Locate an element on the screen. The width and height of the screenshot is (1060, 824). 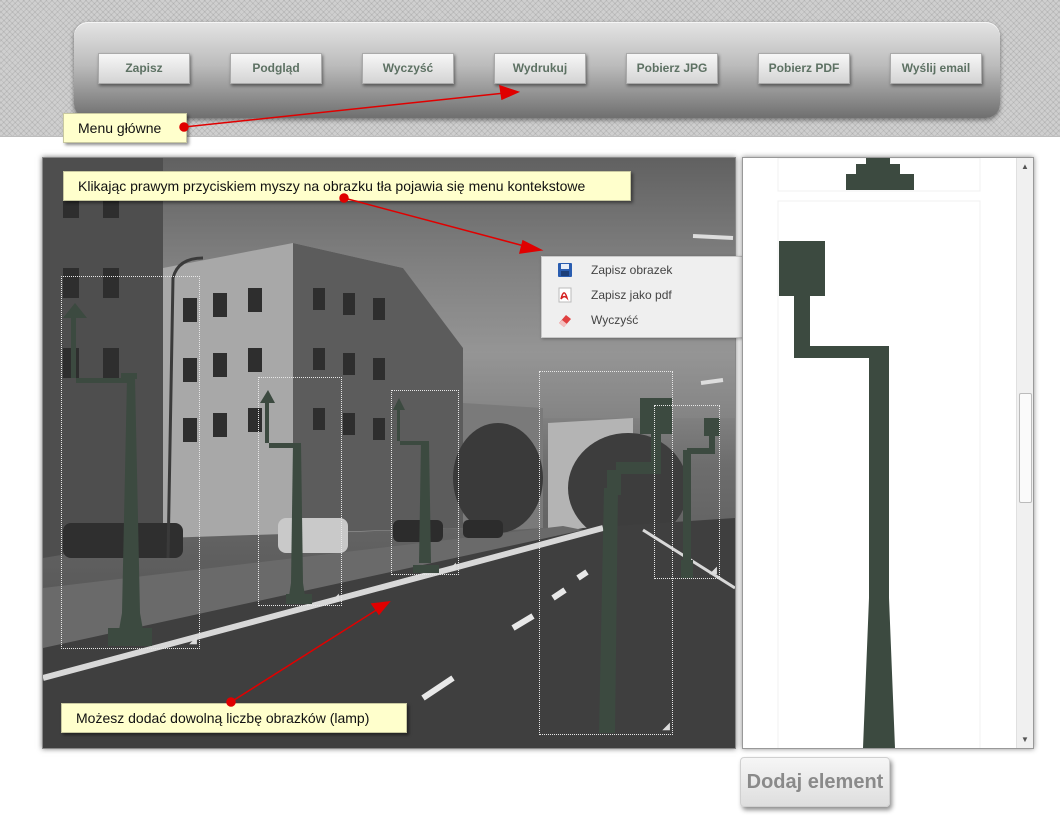
pdf-icon is located at coordinates (565, 295).